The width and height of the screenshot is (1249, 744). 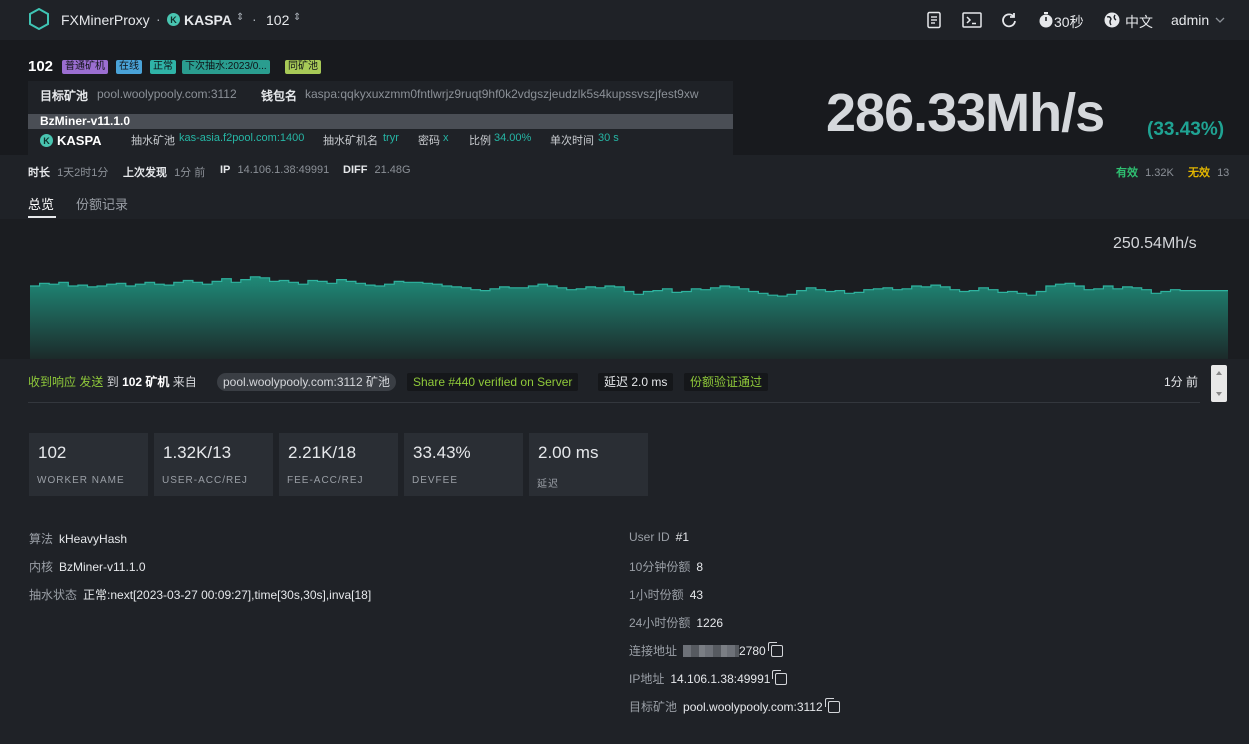 What do you see at coordinates (1208, 172) in the screenshot?
I see `invalid-stat: 无效 13` at bounding box center [1208, 172].